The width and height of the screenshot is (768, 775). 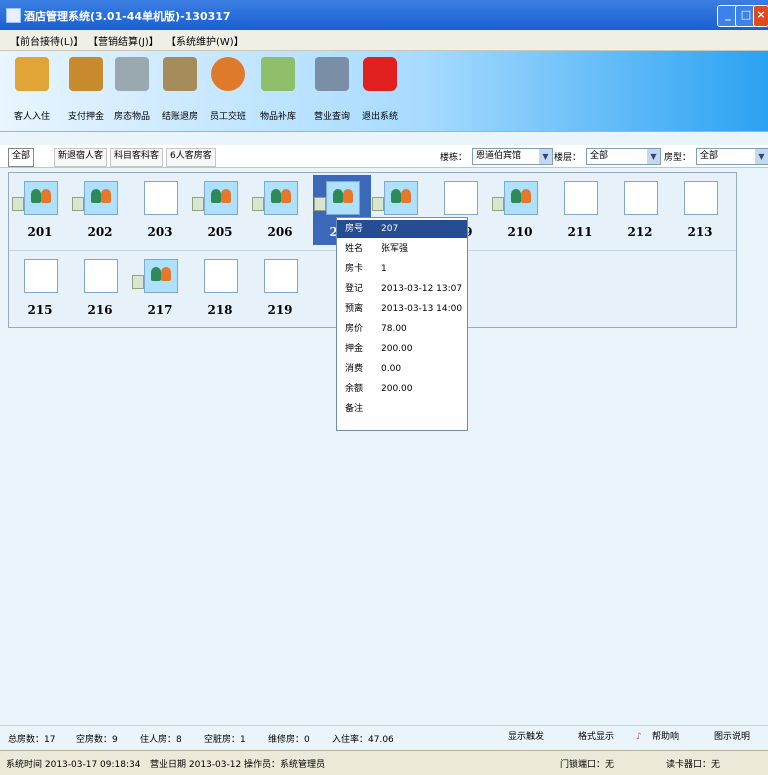 I want to click on tooltip-row: 消费 0.00, so click(x=402, y=369).